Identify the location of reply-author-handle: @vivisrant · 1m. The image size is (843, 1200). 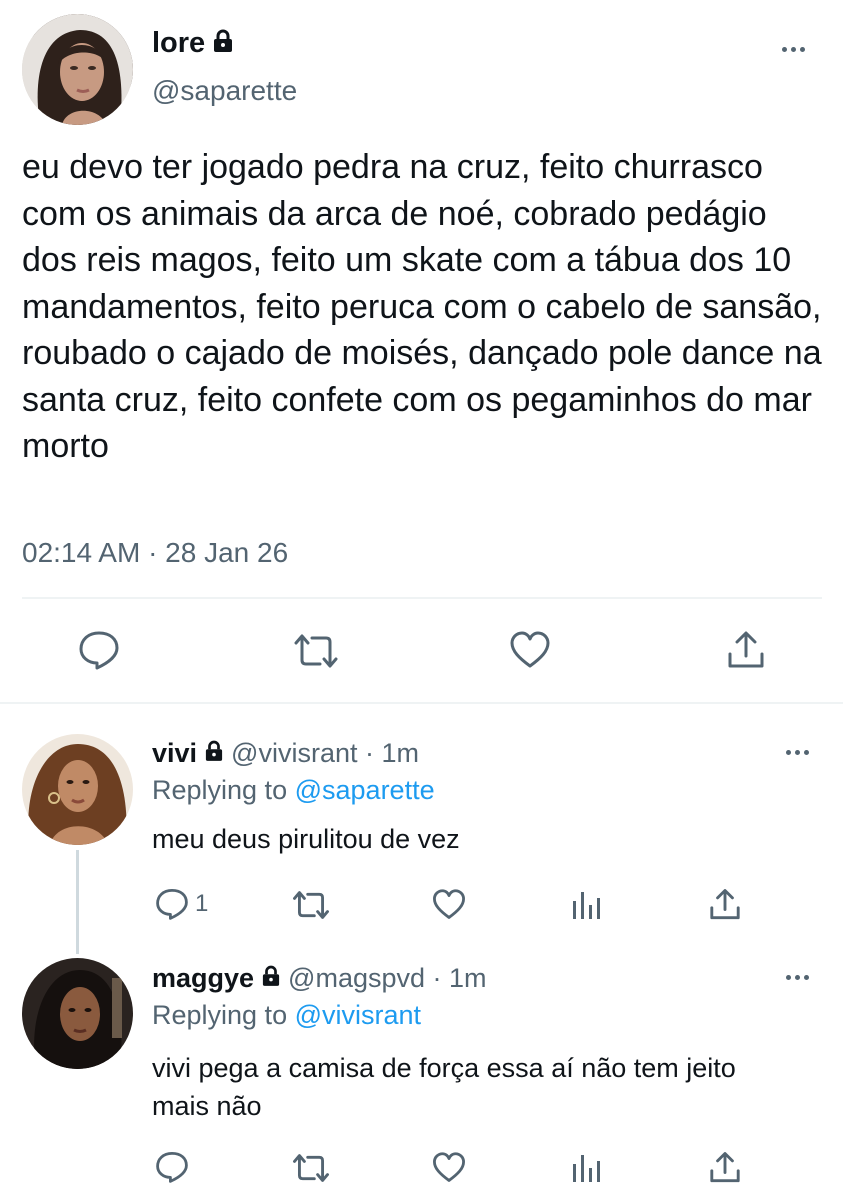
(325, 753).